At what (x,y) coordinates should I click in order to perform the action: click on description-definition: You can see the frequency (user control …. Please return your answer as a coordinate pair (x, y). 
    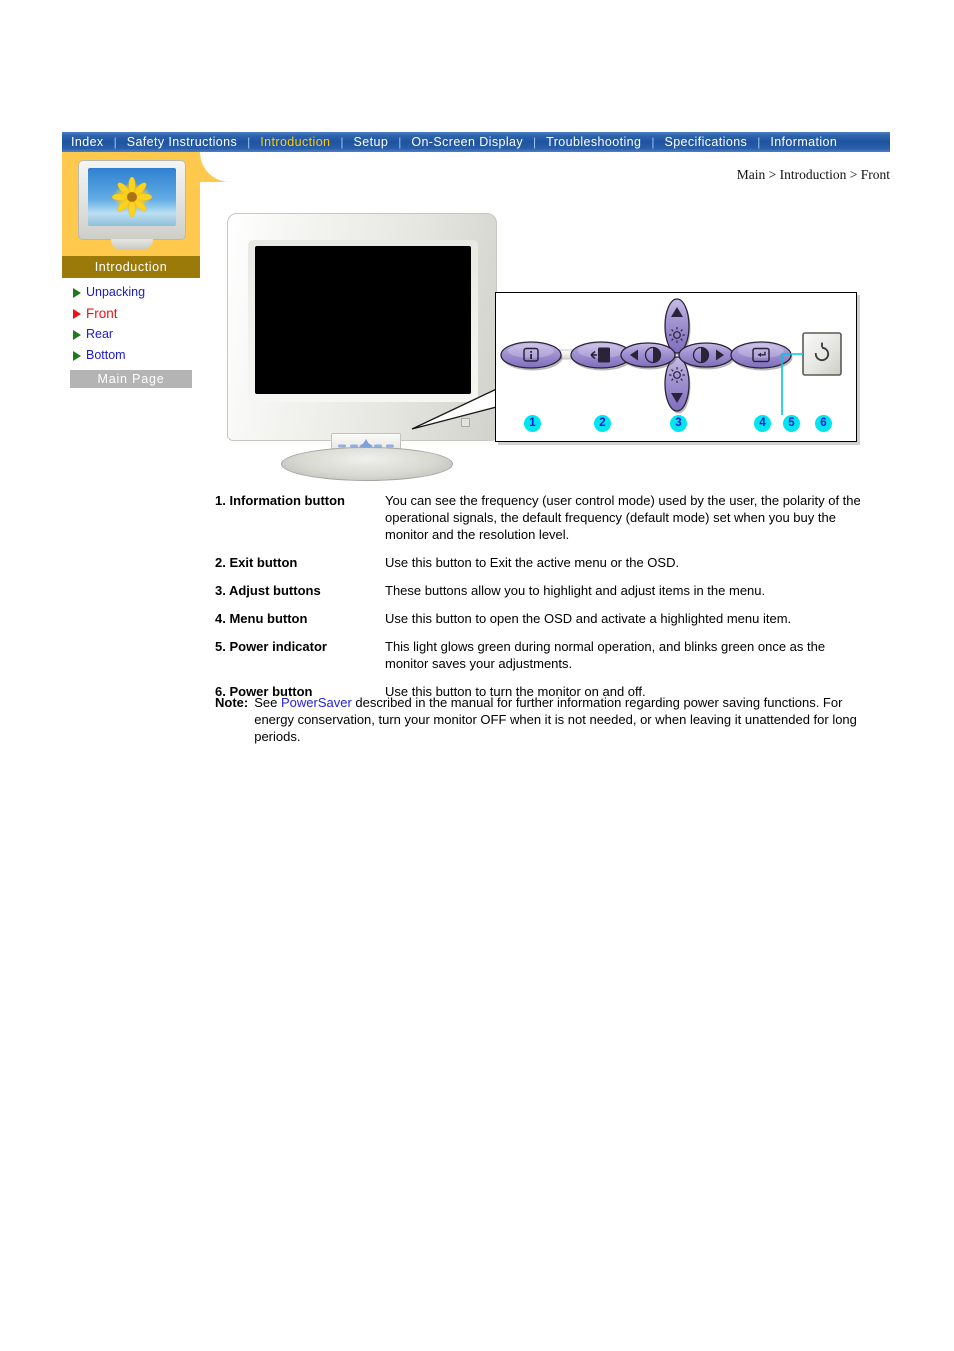
    Looking at the image, I should click on (623, 517).